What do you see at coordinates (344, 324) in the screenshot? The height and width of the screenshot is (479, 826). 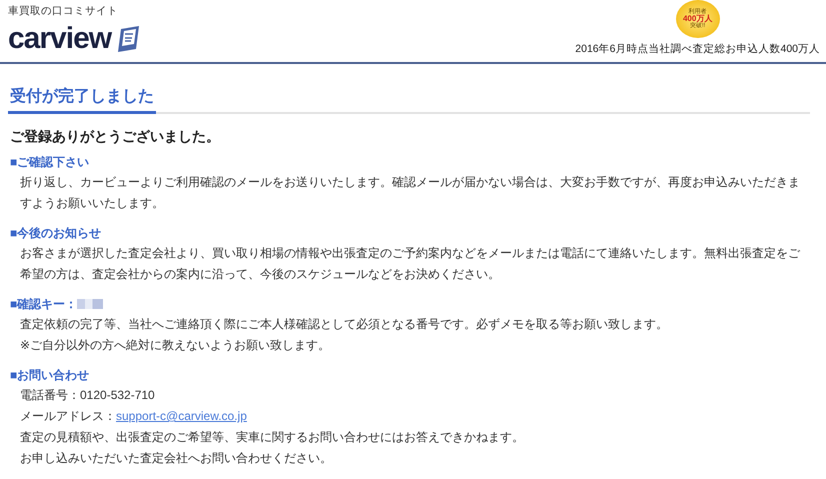 I see `section-text: 査定依頼の完了等、当社へご連絡頂く際にご本人様確認として必須となる番号です。必ずメモを取る等お願い致します。` at bounding box center [344, 324].